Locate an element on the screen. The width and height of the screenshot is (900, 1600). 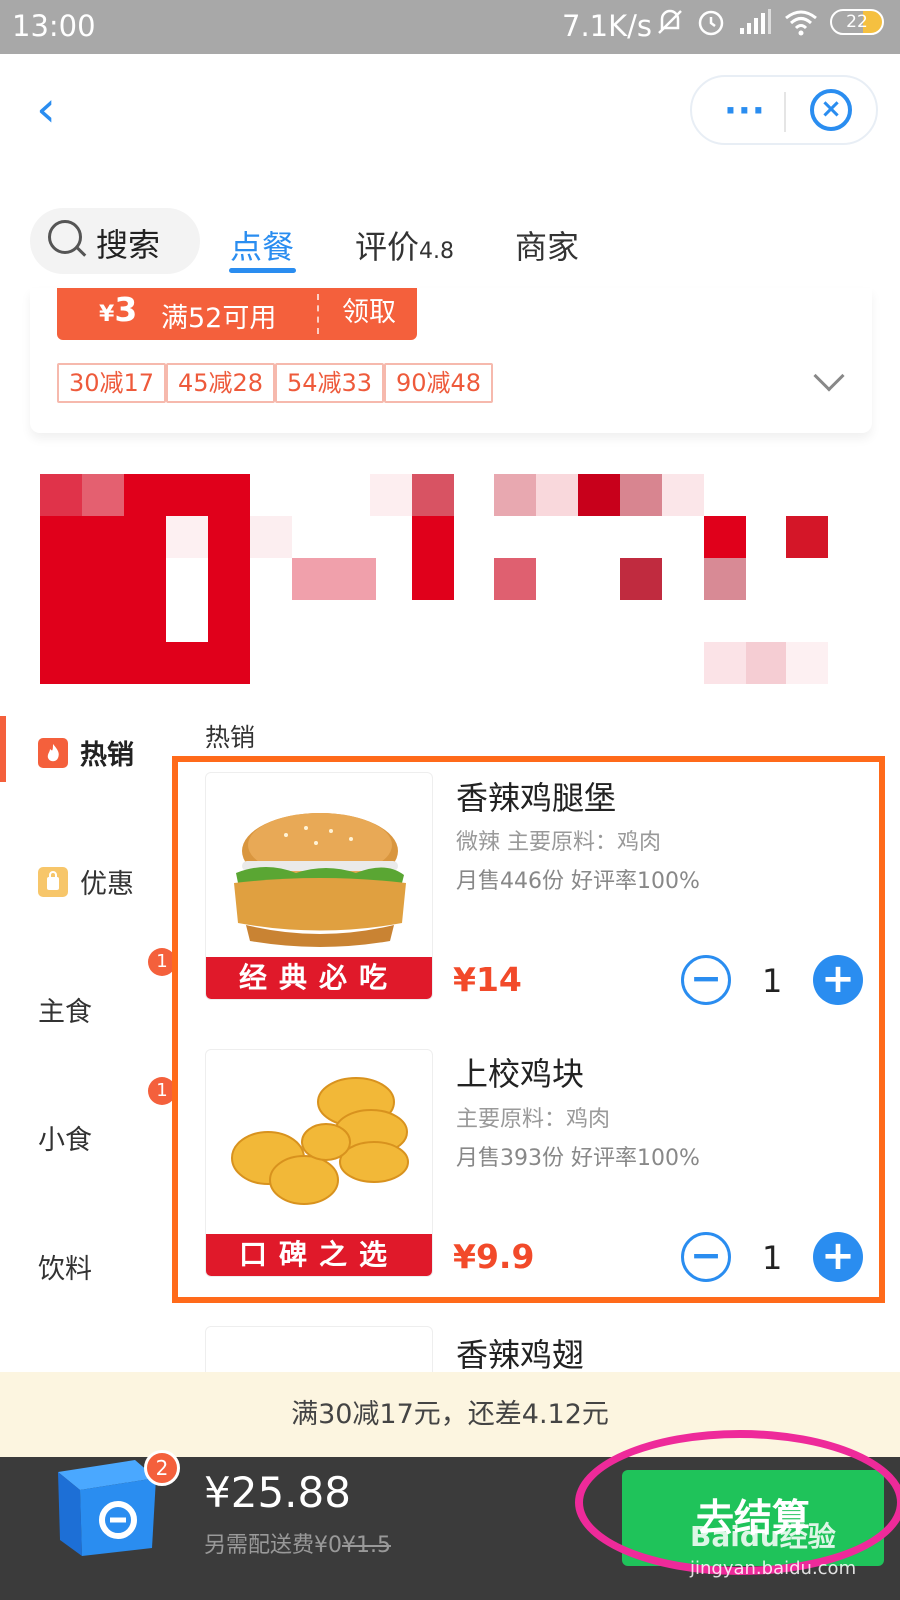
discount-tag: 45减28 is located at coordinates (221, 383).